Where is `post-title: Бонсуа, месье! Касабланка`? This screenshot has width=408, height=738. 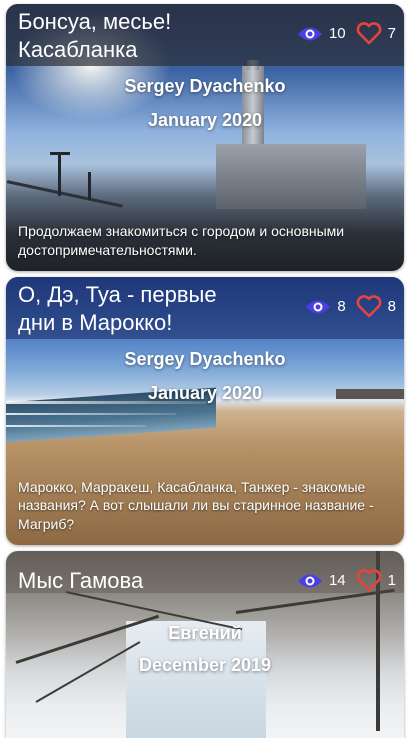
post-title: Бонсуа, месье! Касабланка is located at coordinates (154, 36).